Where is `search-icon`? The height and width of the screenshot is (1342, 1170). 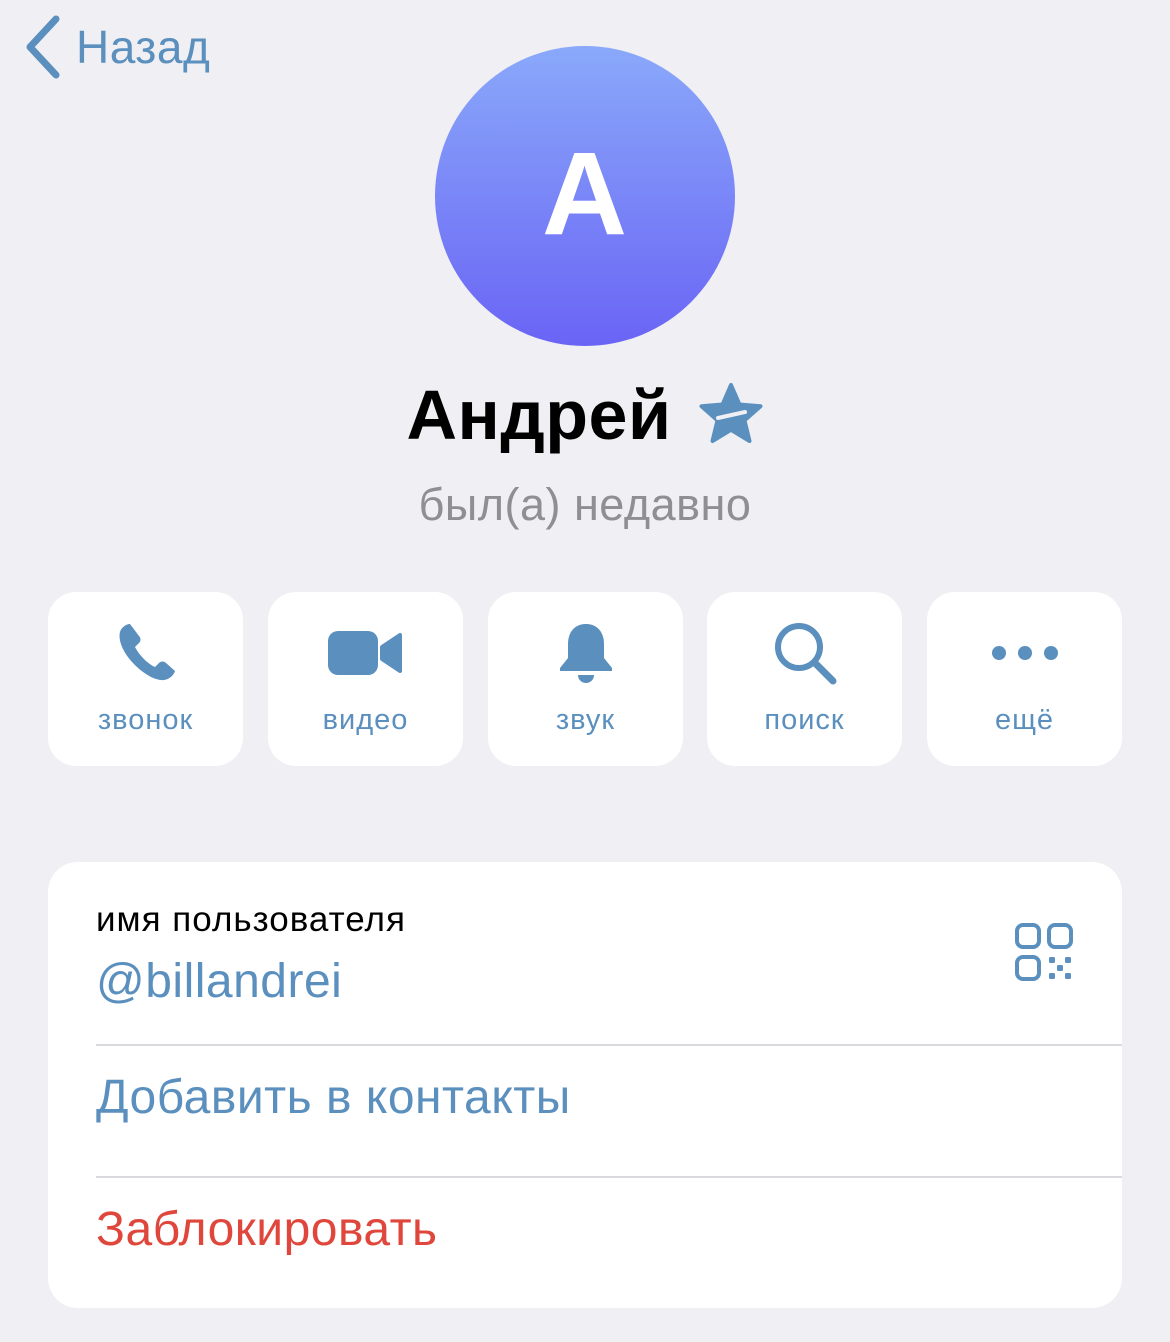 search-icon is located at coordinates (804, 653).